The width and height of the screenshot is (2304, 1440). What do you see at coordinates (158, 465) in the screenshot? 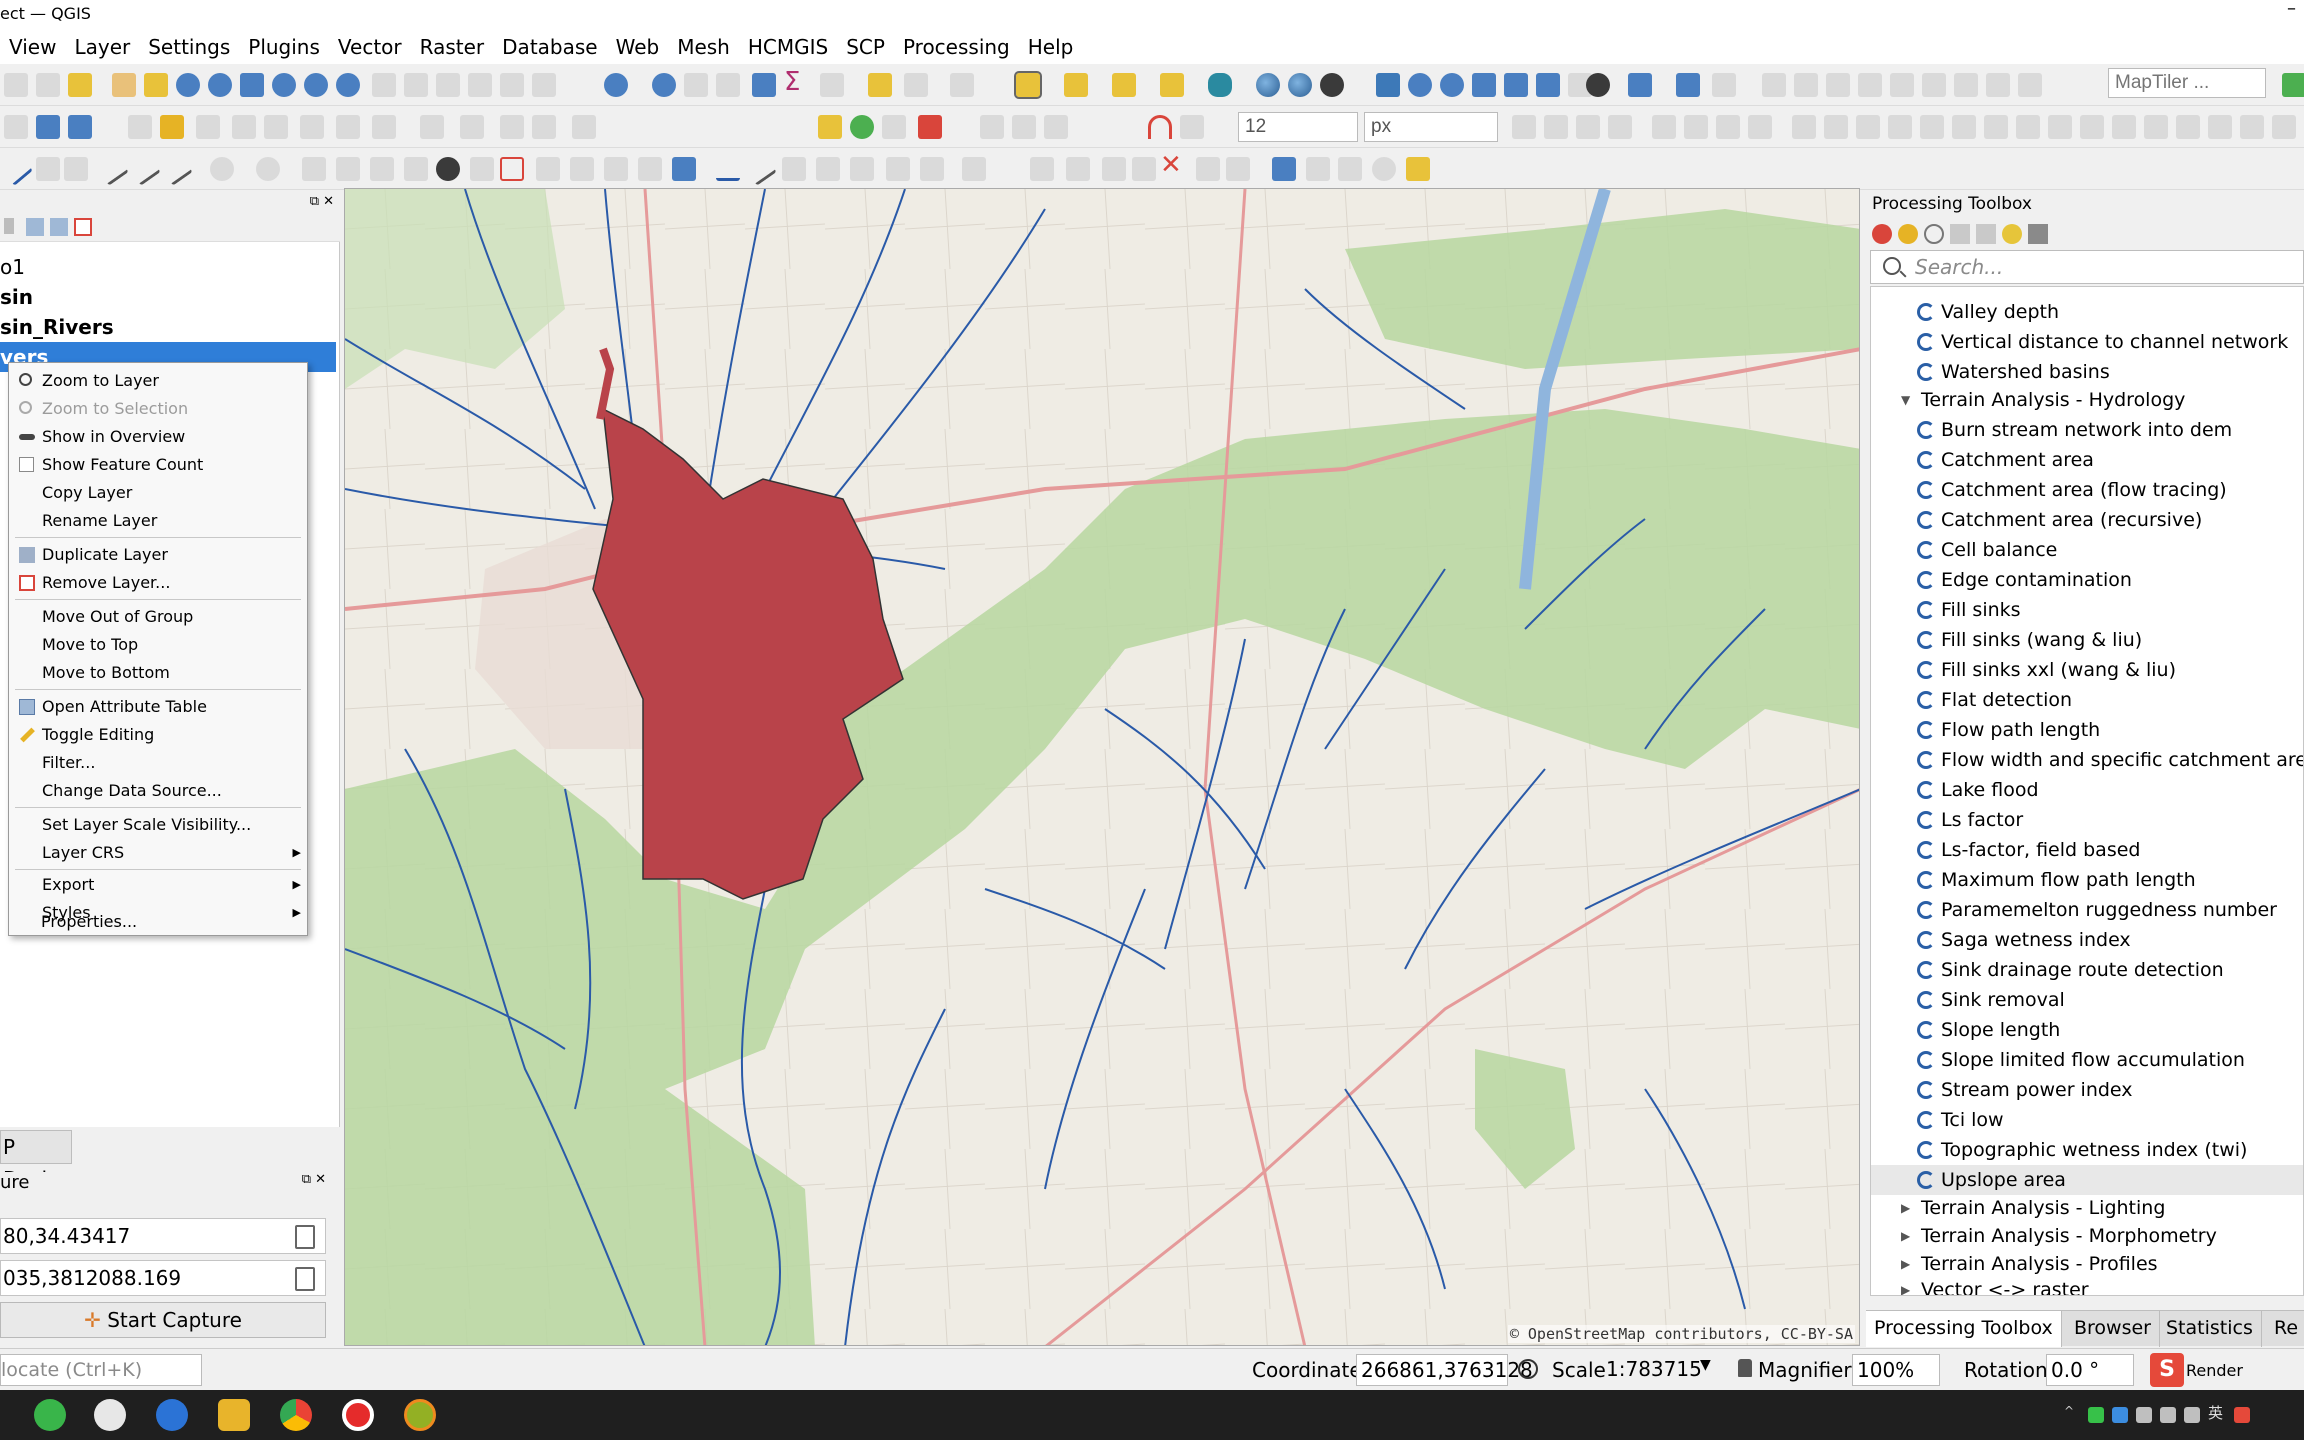
I see `menu-show-feature-count: Show Feature Count` at bounding box center [158, 465].